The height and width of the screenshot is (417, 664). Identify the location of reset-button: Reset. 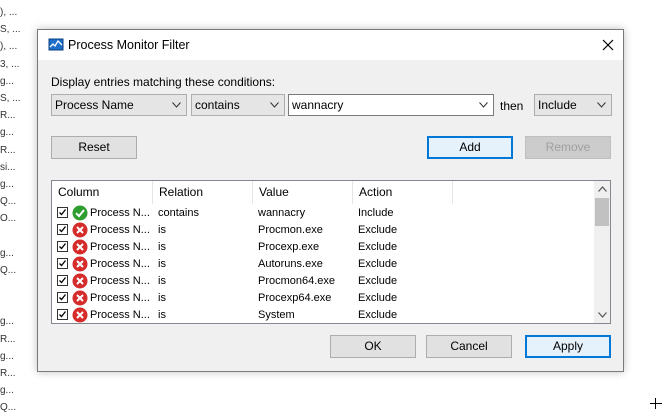
(94, 147).